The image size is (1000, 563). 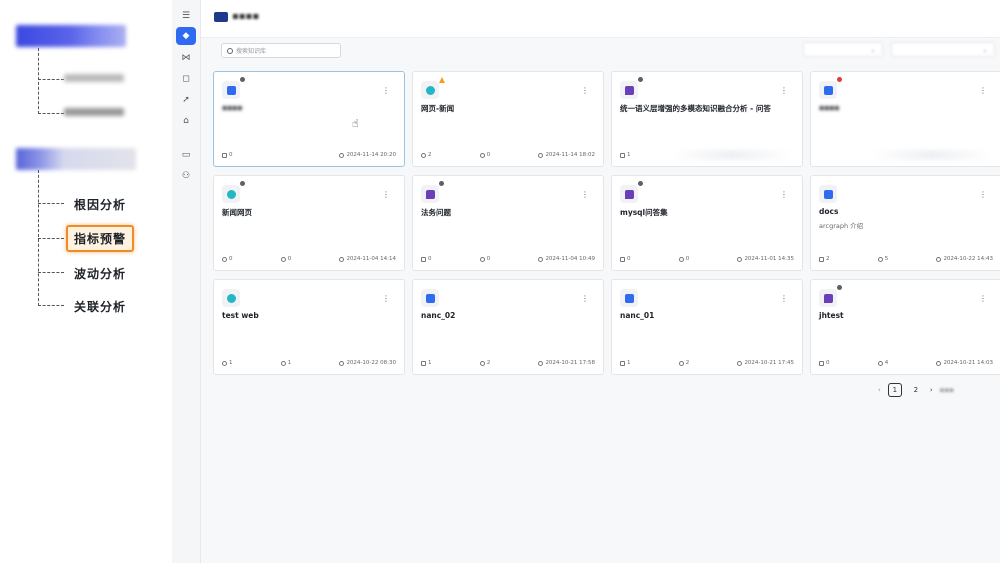 I want to click on date-value: 2024-11-01 14:35, so click(x=769, y=259).